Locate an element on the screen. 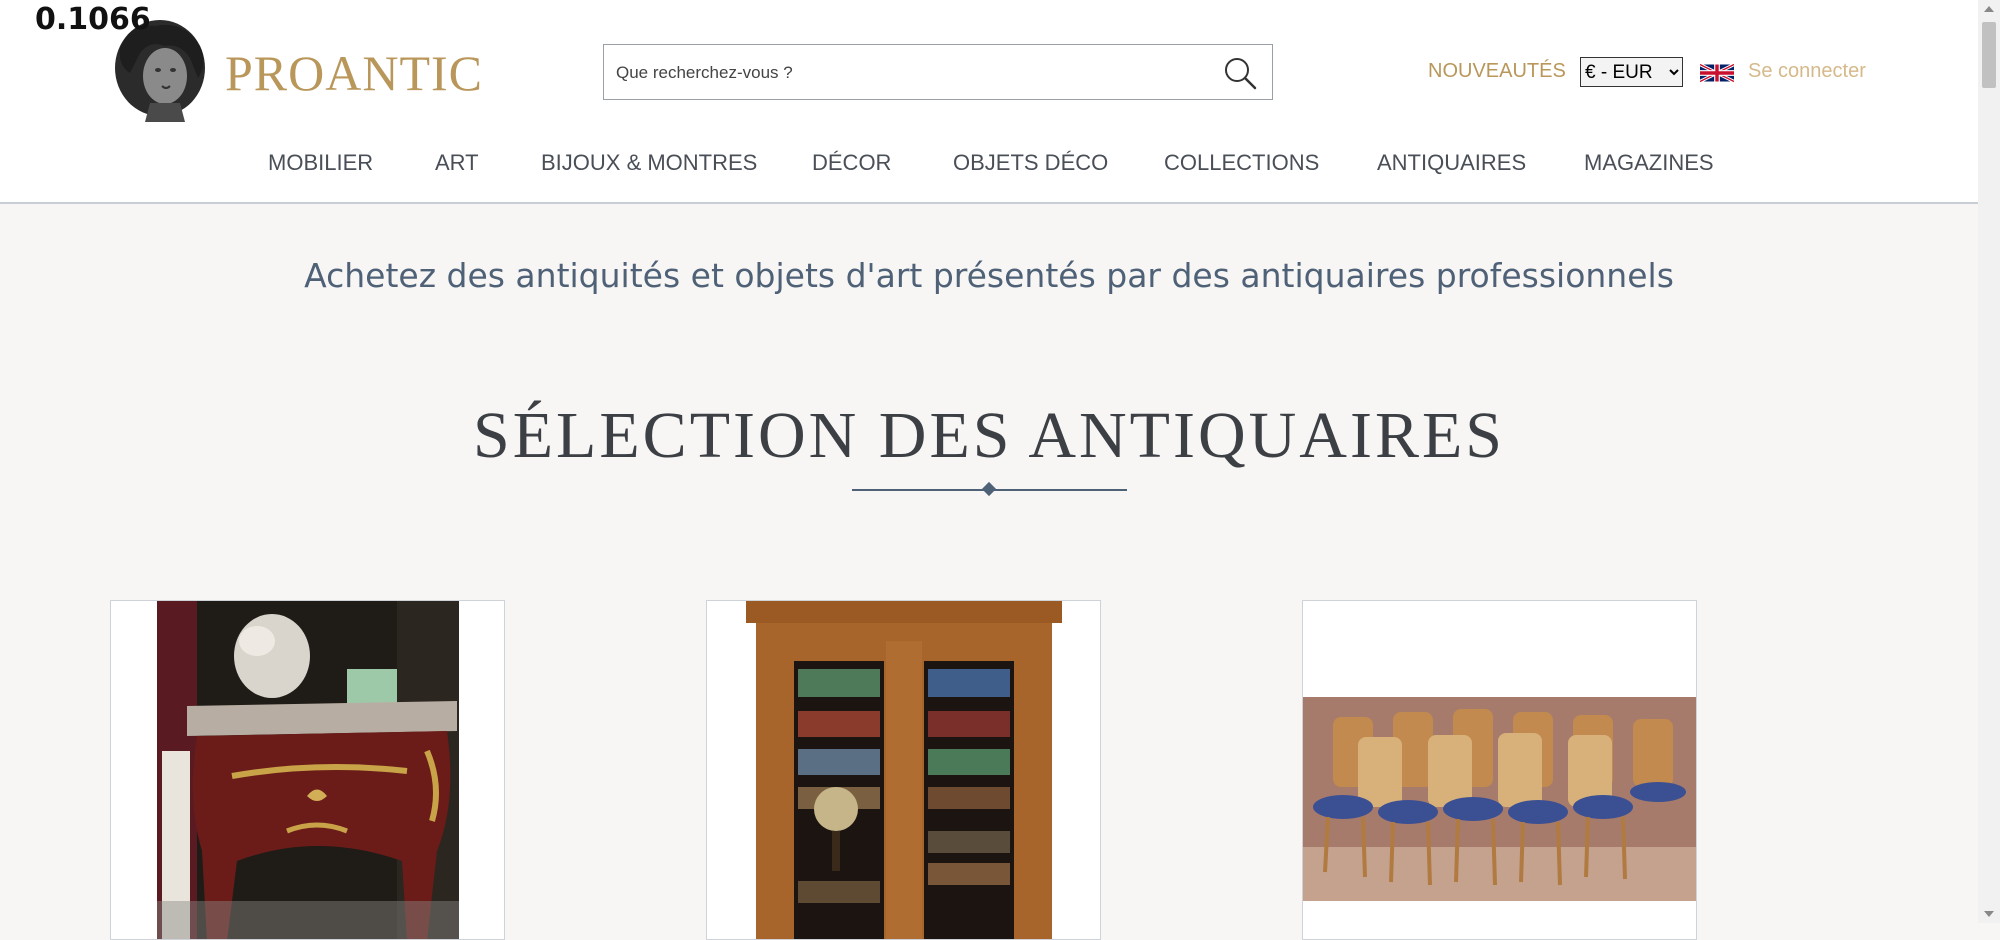 The width and height of the screenshot is (2000, 940). search-box is located at coordinates (938, 72).